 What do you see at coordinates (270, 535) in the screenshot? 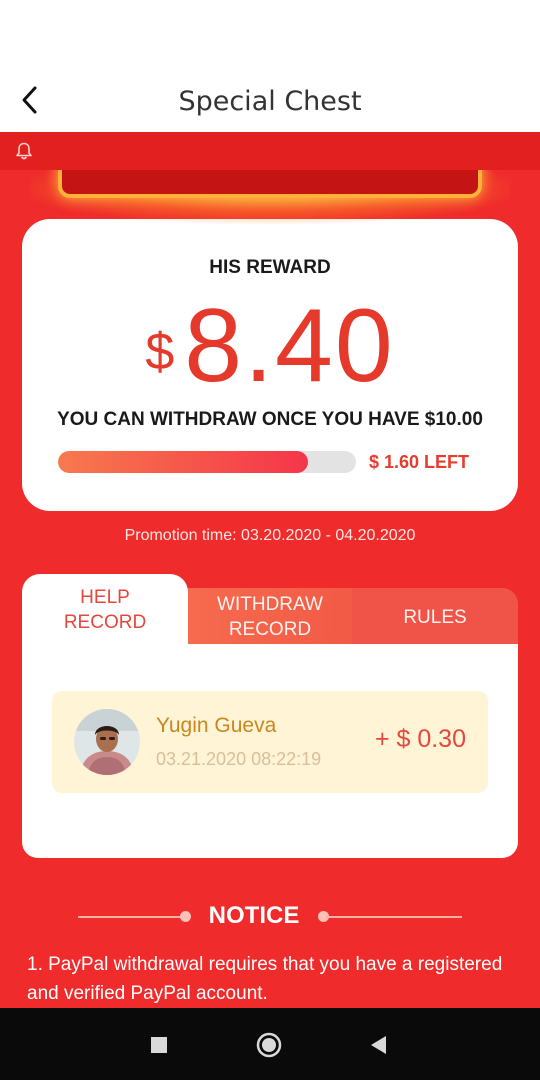
I see `promotion-time: Promotion time: 03.20.2020 - 04.20.2020` at bounding box center [270, 535].